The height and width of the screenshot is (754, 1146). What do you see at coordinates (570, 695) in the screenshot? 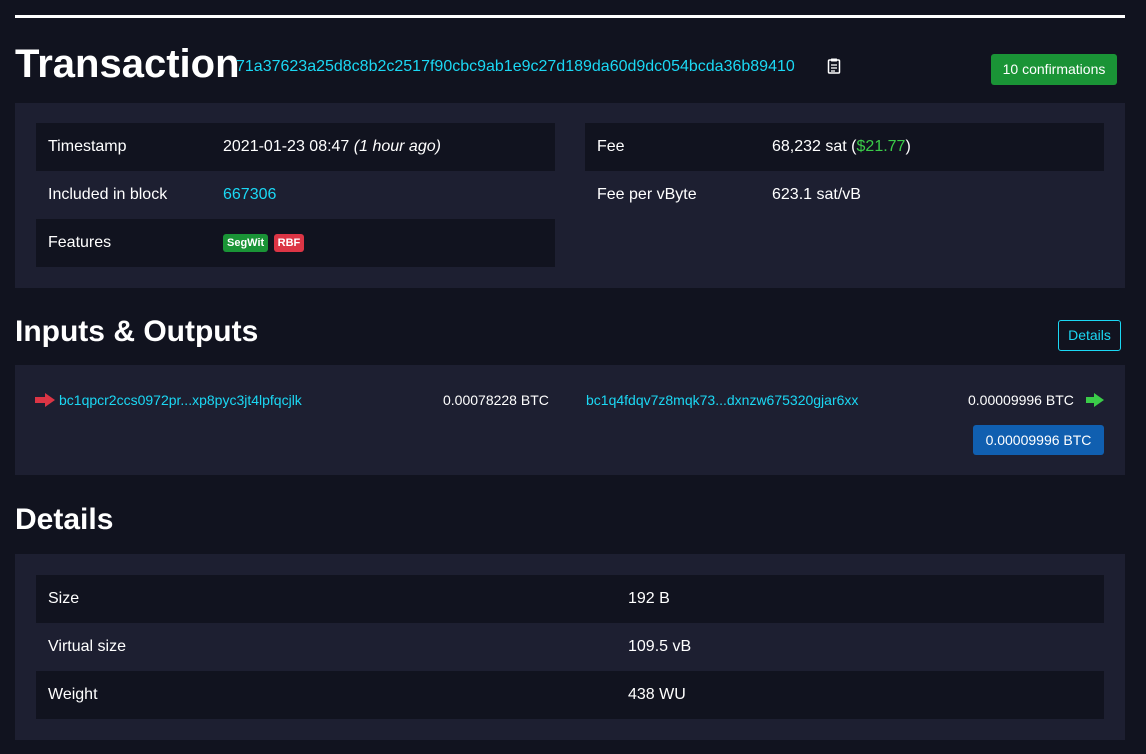
I see `weight-row: Weight 438 WU` at bounding box center [570, 695].